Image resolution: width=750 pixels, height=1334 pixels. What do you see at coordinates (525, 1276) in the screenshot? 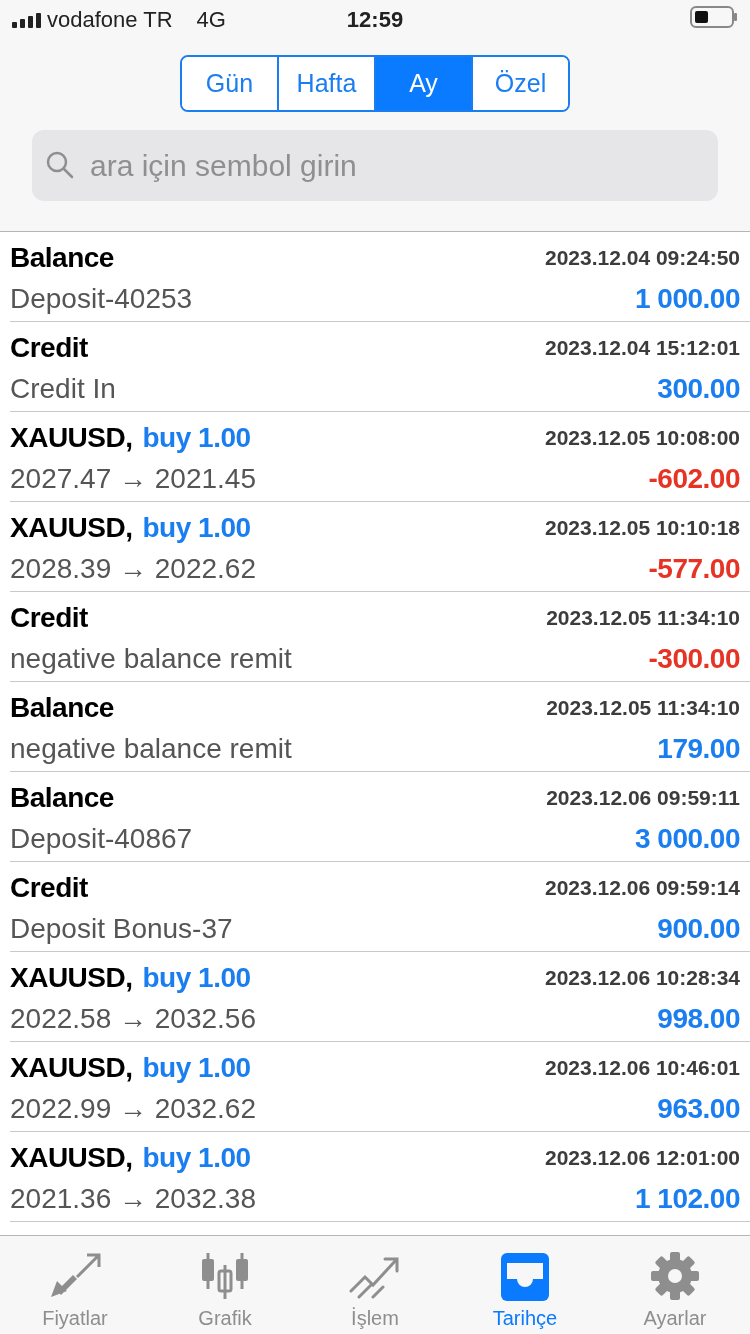
I see `inbox-icon` at bounding box center [525, 1276].